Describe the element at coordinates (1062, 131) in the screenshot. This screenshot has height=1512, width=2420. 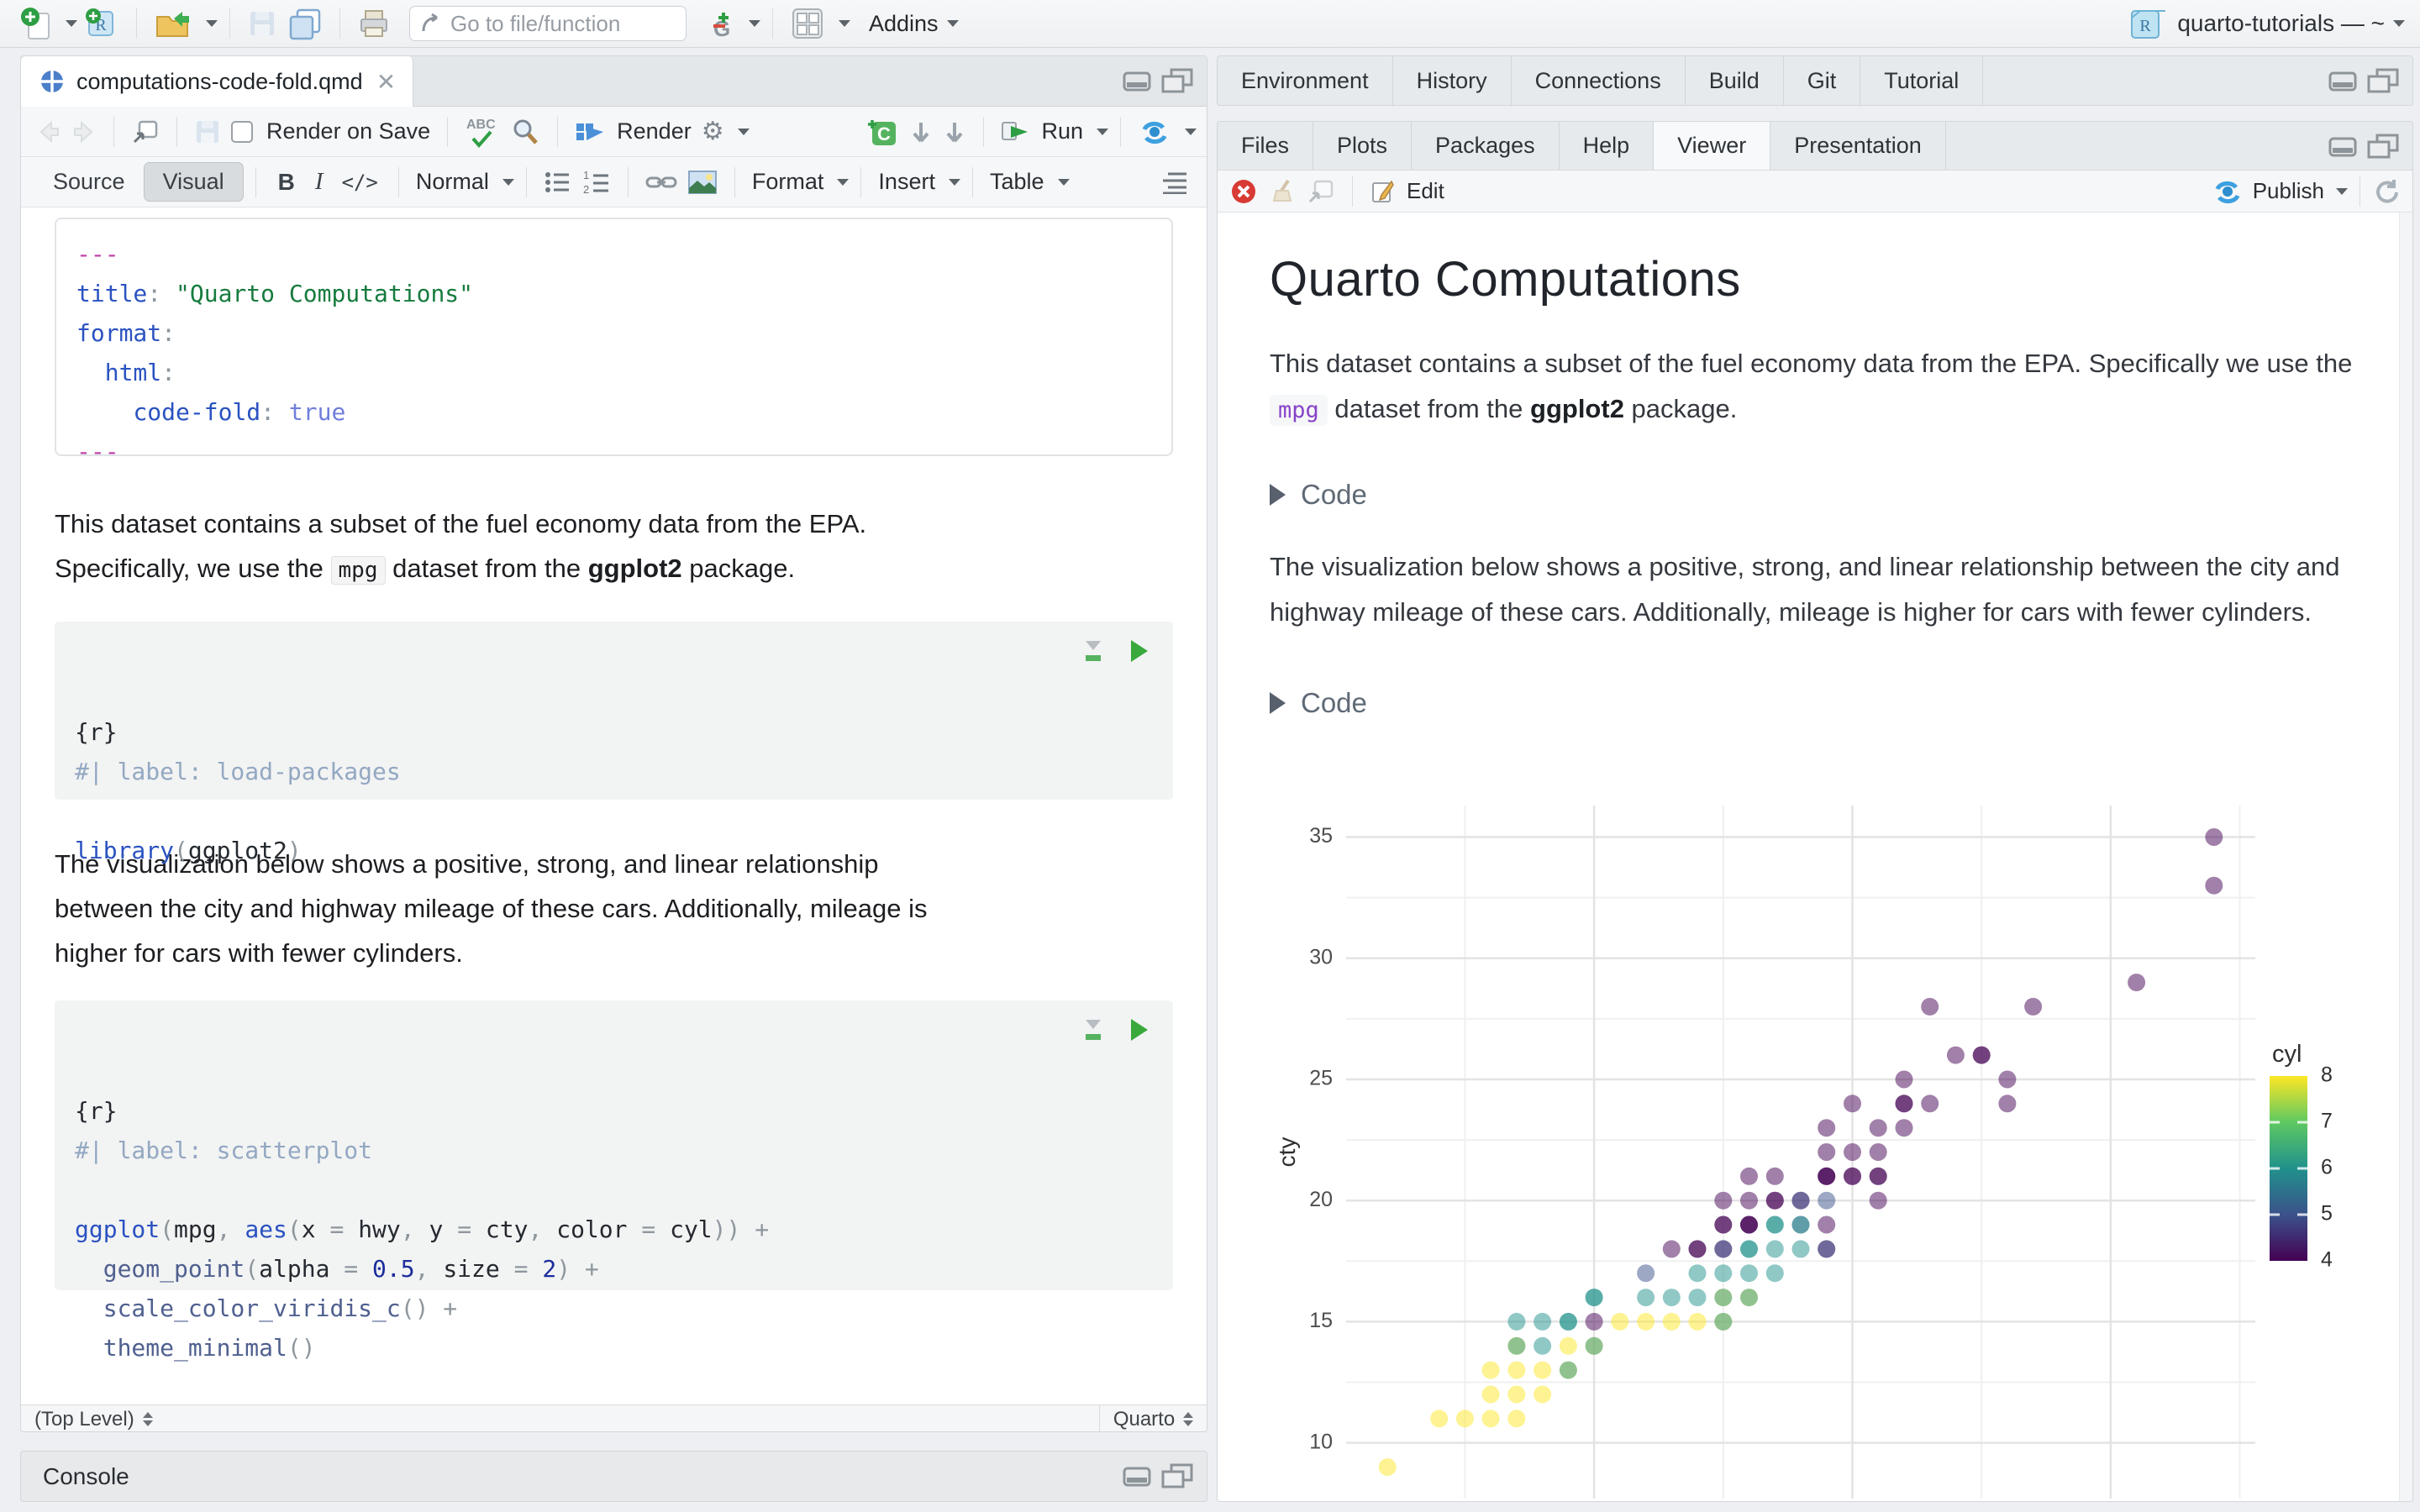
I see `run-label: Run` at that location.